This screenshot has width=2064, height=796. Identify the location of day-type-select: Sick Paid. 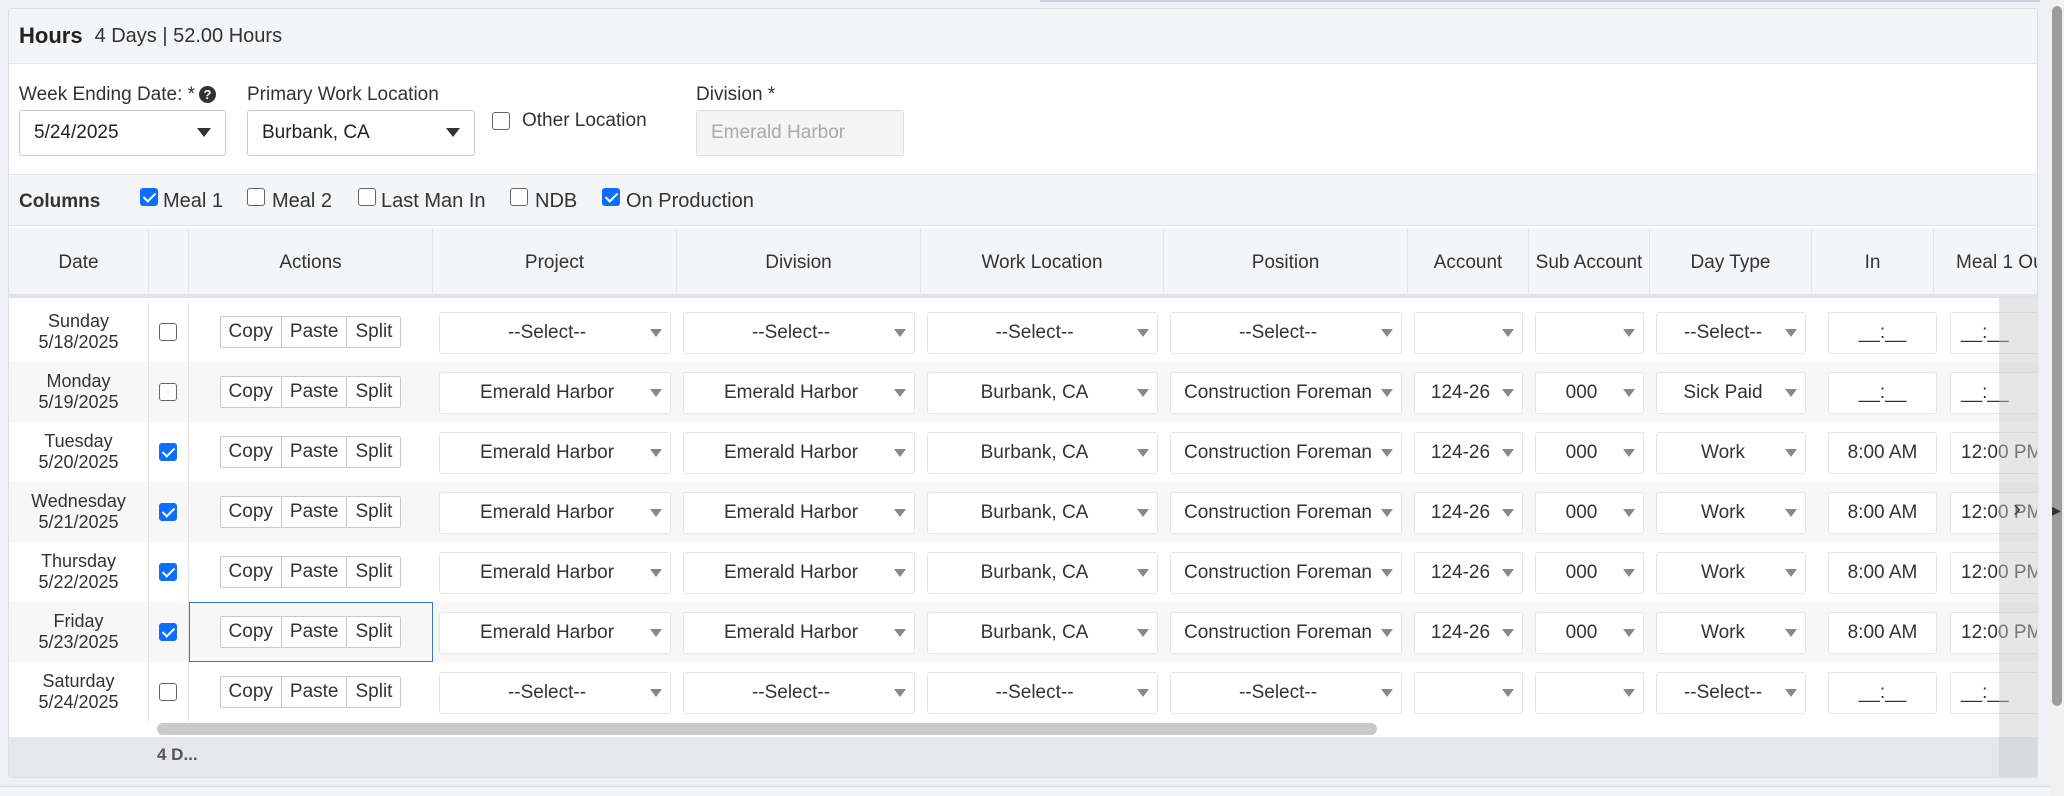
(1731, 393).